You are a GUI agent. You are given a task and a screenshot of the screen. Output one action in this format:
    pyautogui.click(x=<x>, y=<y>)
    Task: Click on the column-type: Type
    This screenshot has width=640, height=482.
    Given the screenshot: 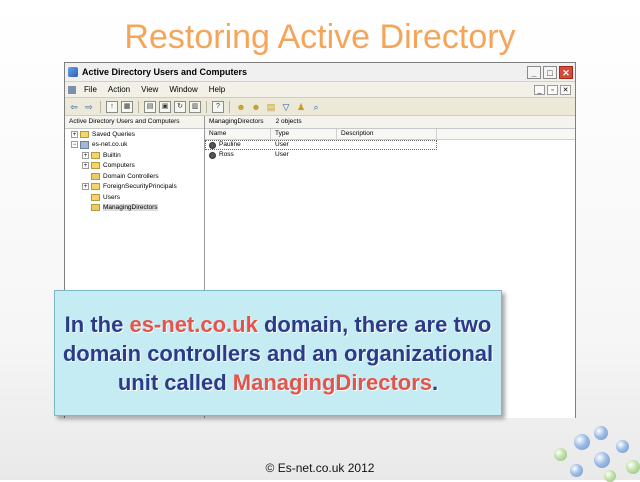 What is the action you would take?
    pyautogui.click(x=304, y=134)
    